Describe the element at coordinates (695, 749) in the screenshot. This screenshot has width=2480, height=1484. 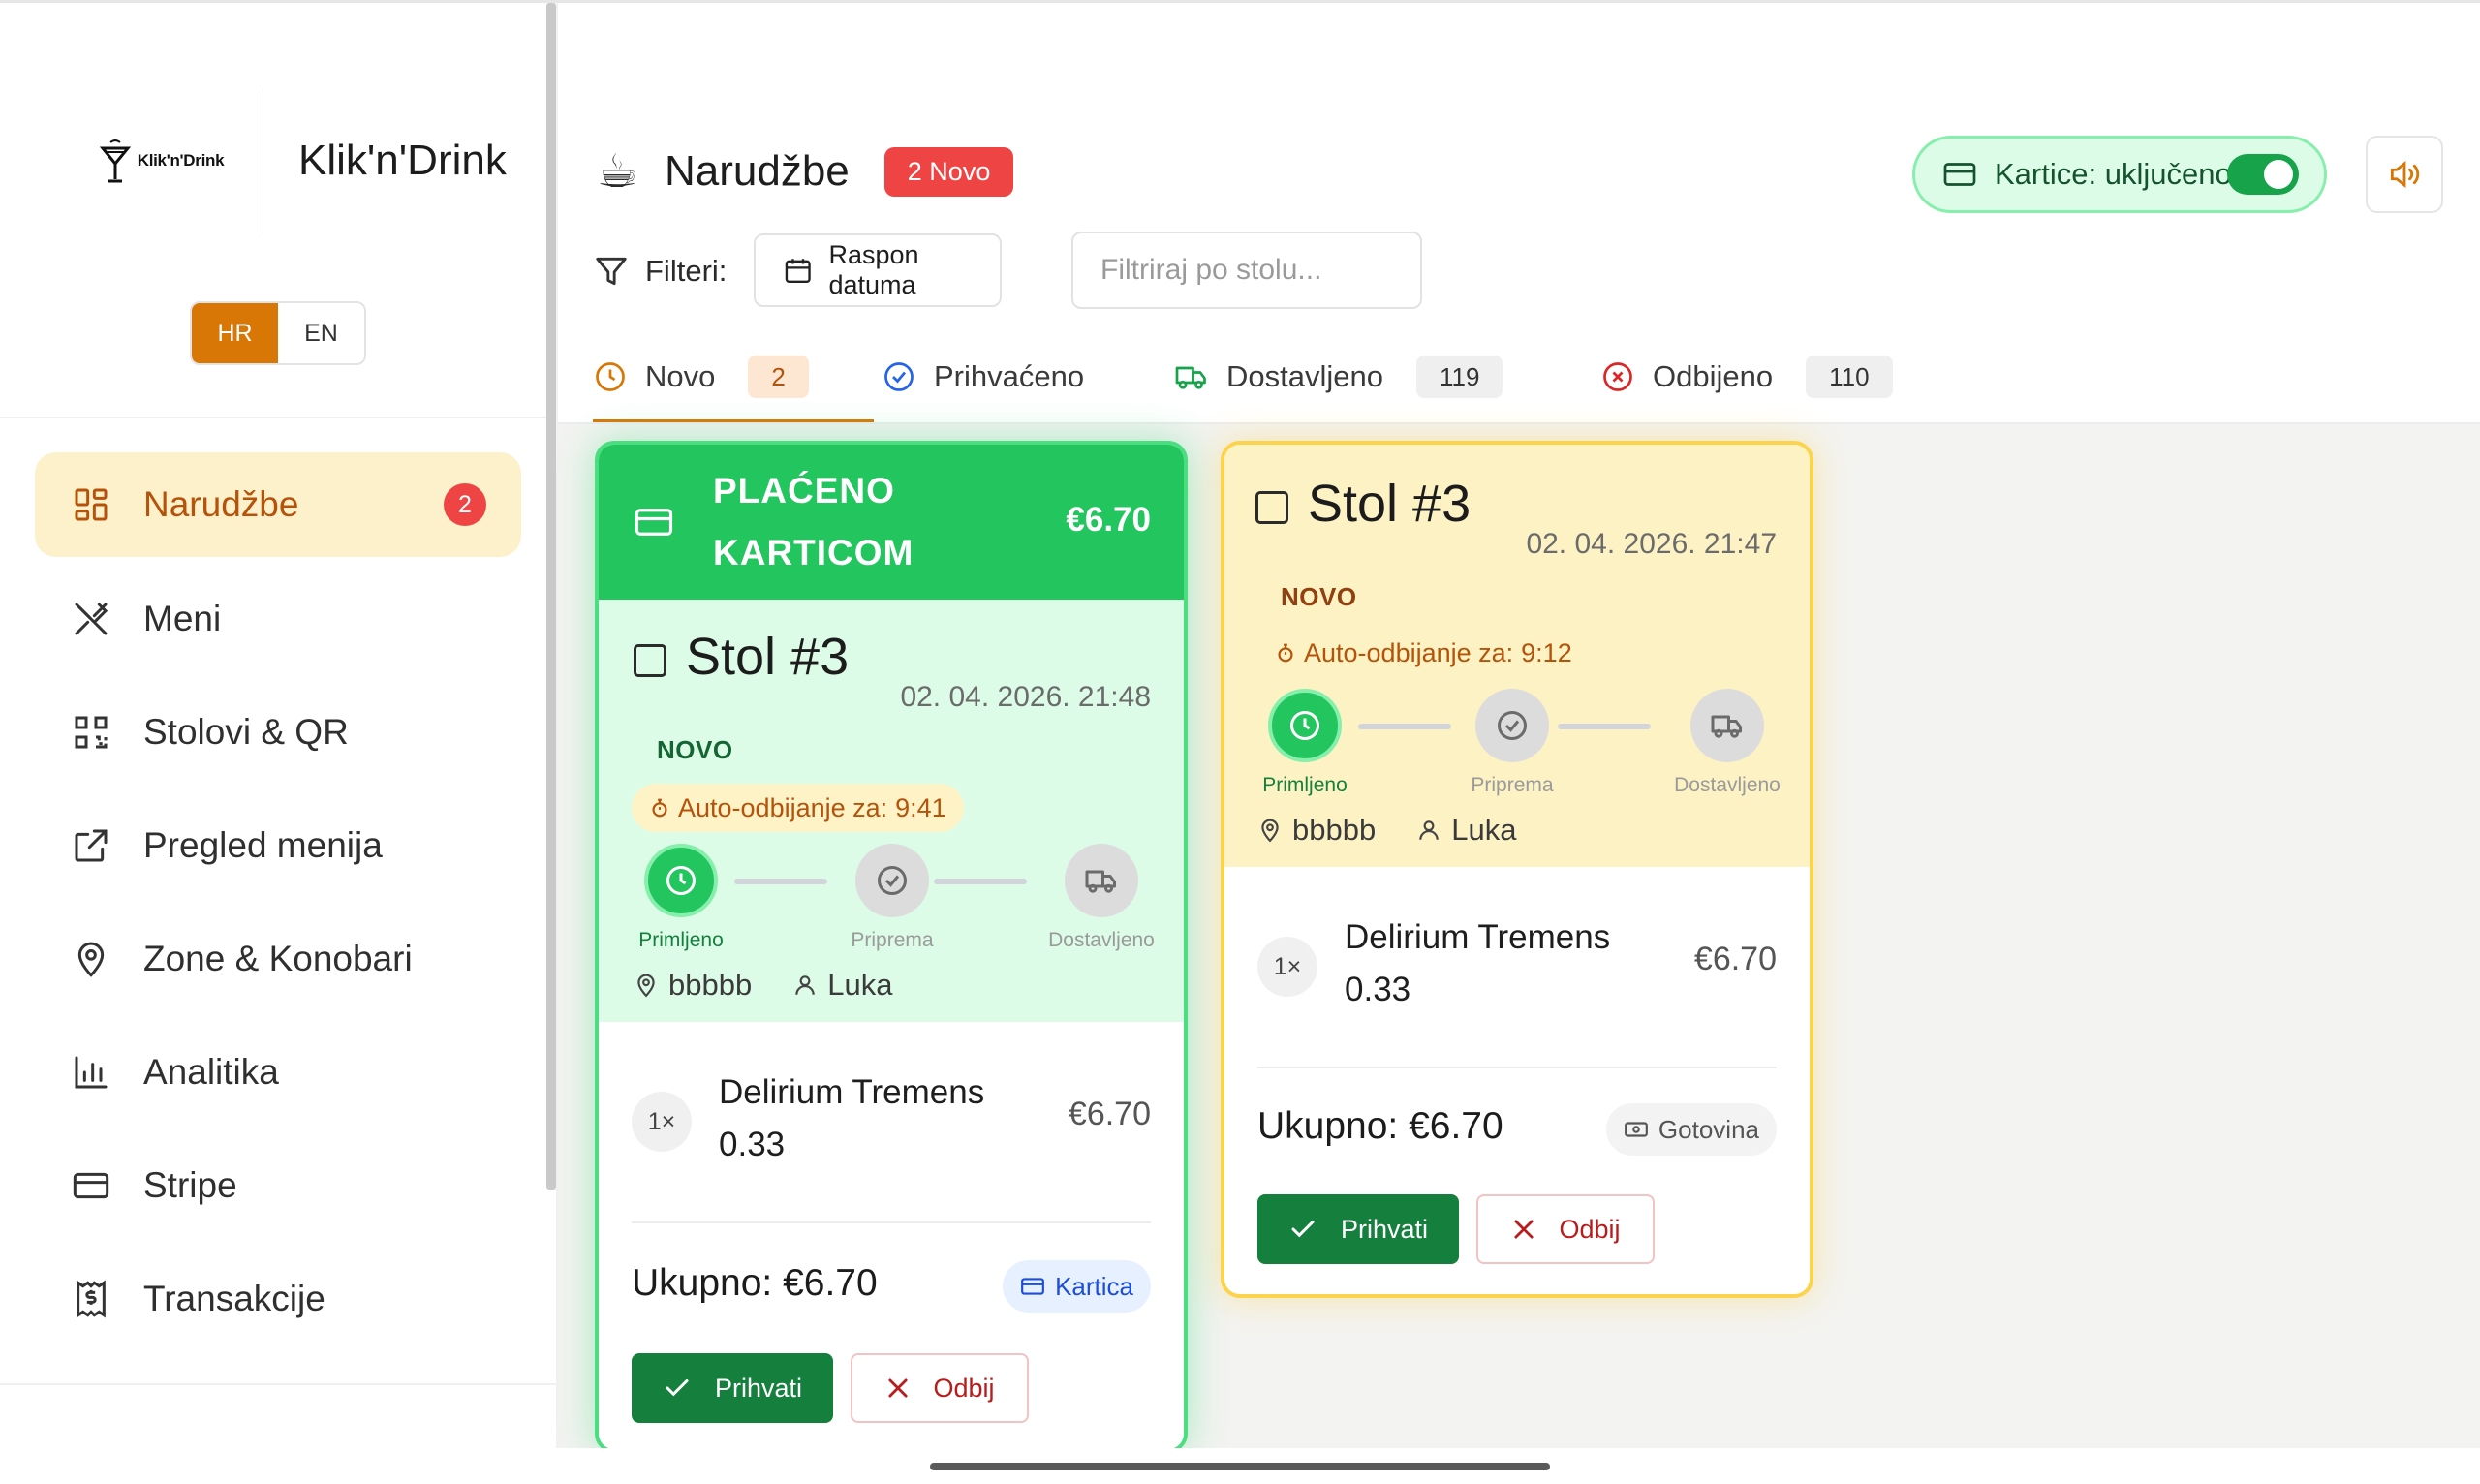
I see `order-status: NOVO` at that location.